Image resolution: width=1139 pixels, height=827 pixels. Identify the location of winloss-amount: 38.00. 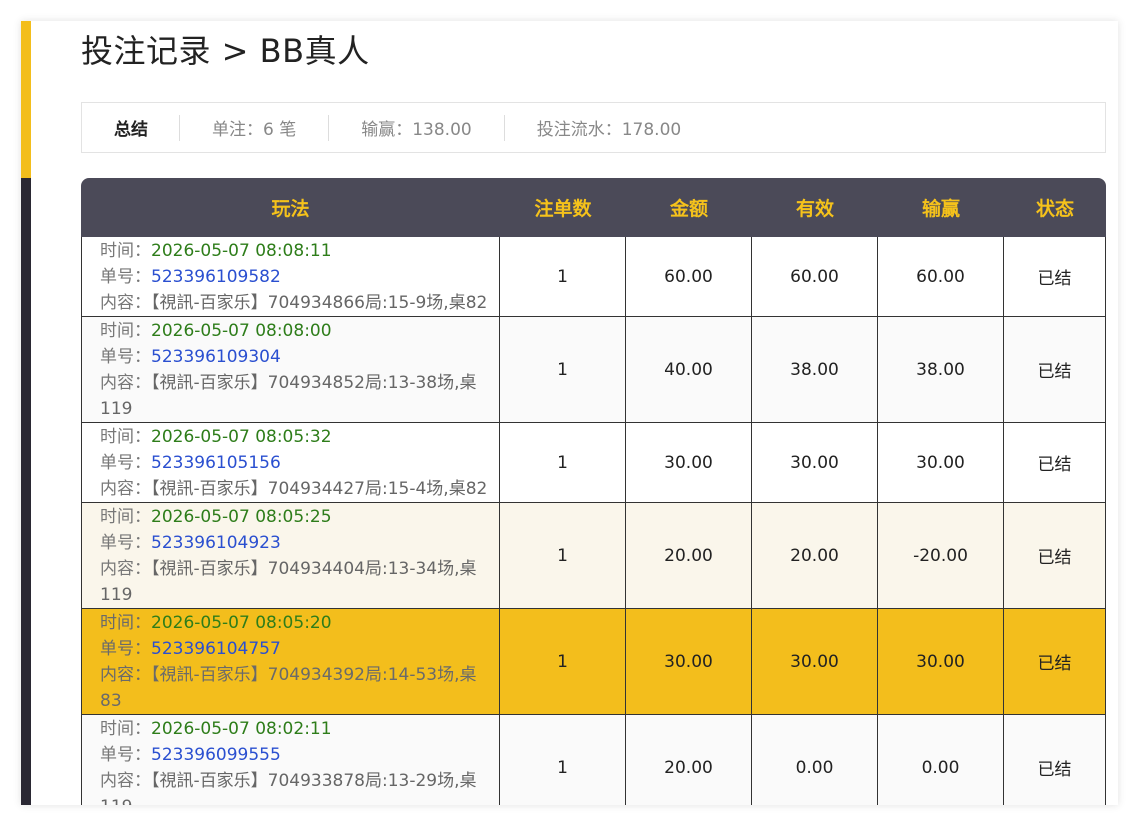
(941, 370).